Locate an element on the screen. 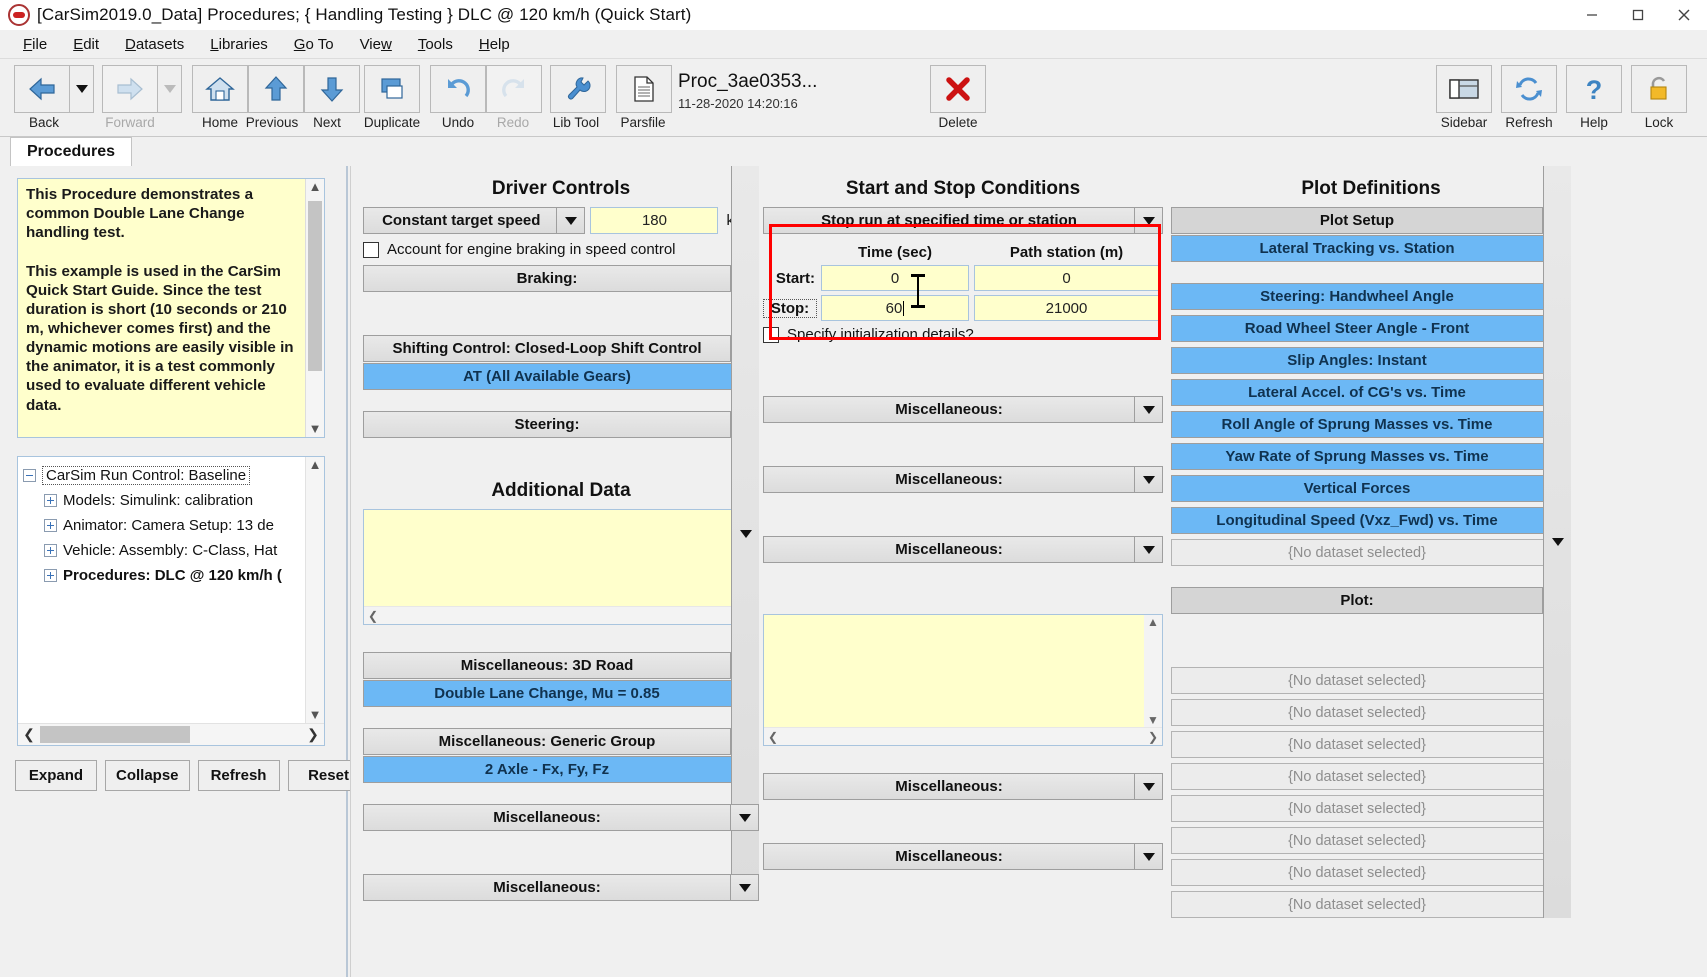  previous-button is located at coordinates (276, 89).